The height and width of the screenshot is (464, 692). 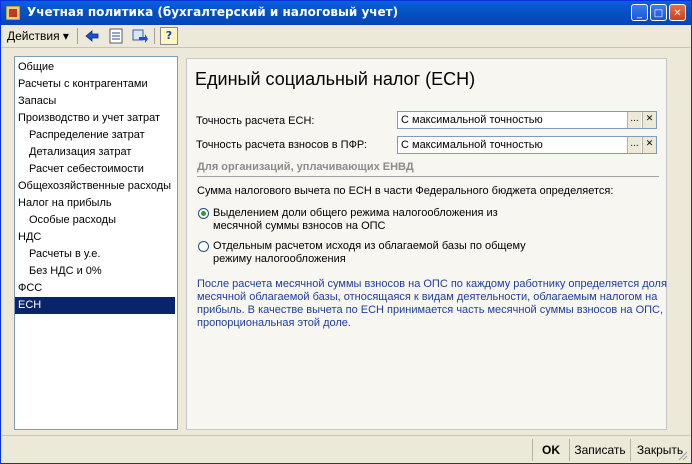 What do you see at coordinates (551, 450) in the screenshot?
I see `ok-button: OK` at bounding box center [551, 450].